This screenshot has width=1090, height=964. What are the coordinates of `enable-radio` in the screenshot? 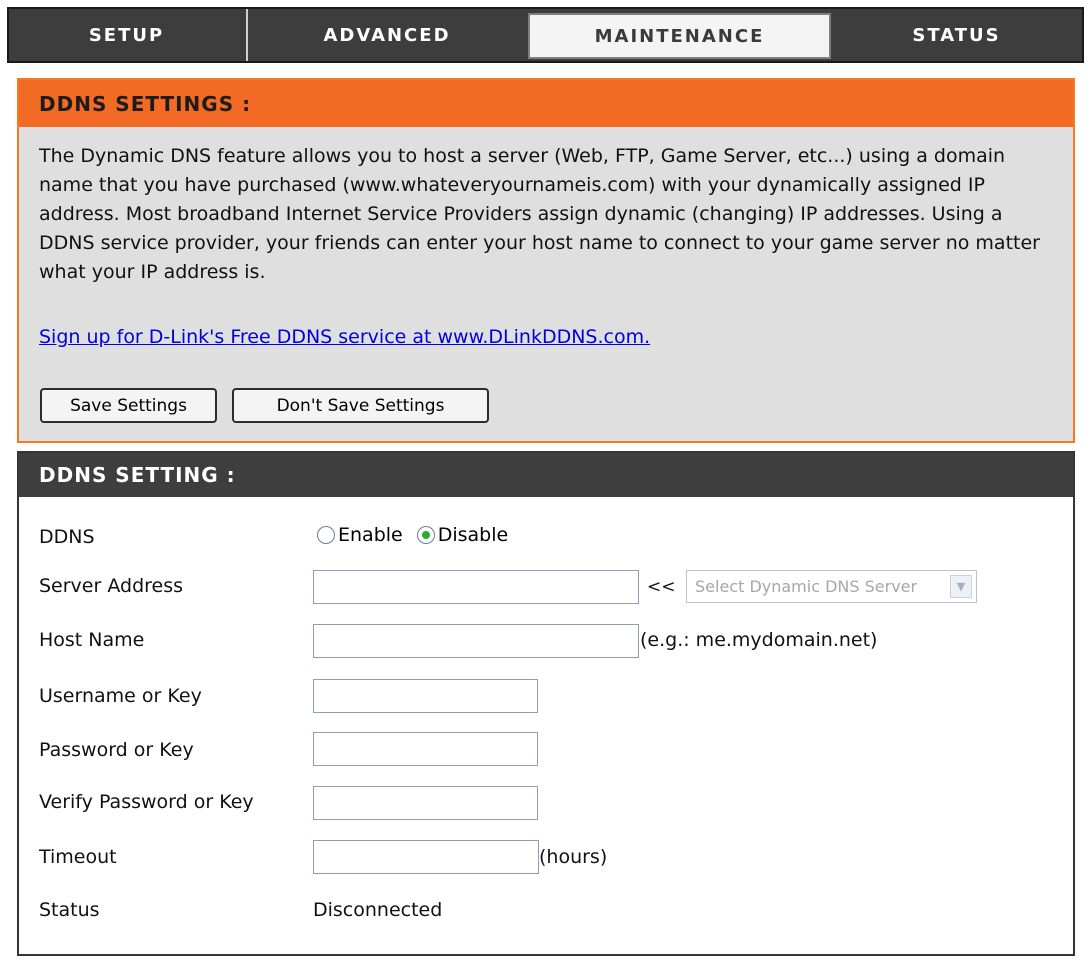 It's located at (326, 535).